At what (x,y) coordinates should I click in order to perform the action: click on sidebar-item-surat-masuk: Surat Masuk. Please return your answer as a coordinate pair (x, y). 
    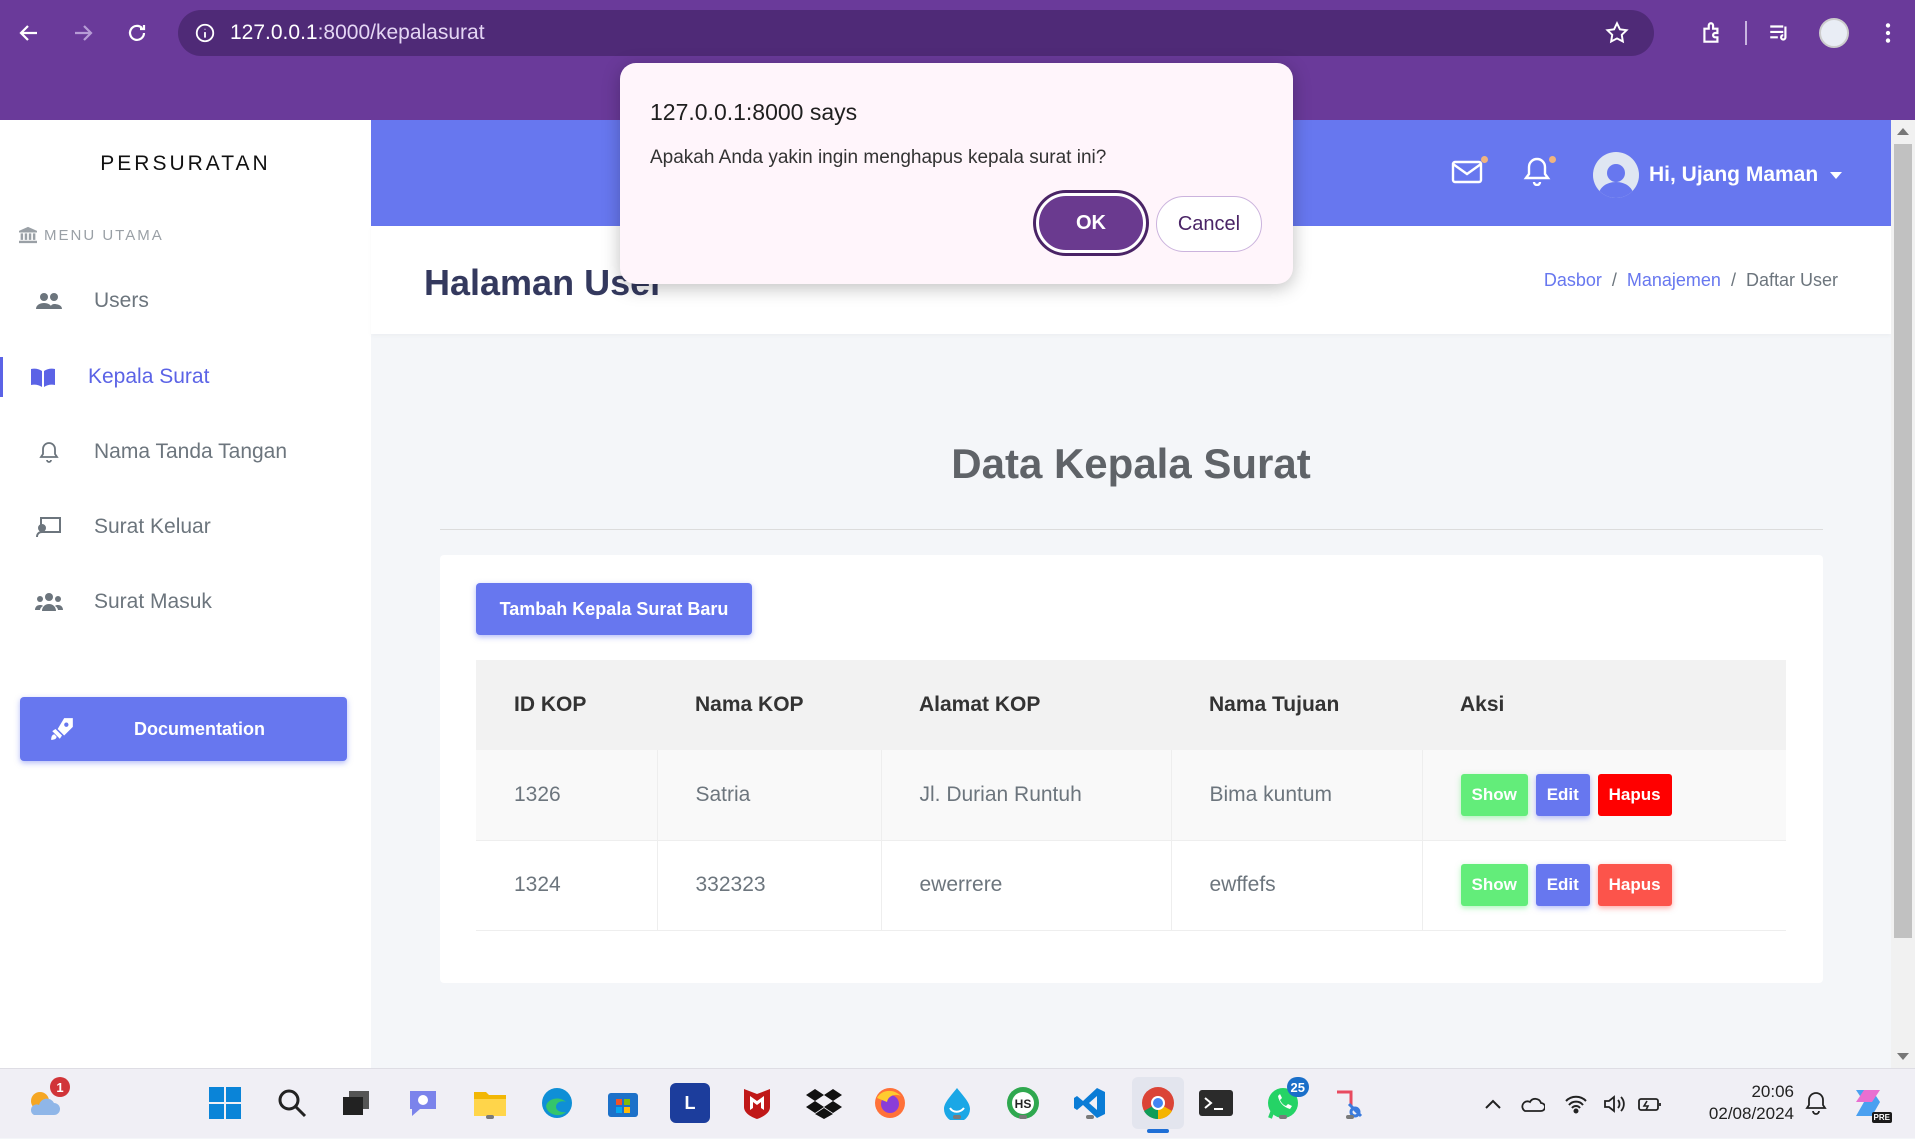
    Looking at the image, I should click on (185, 602).